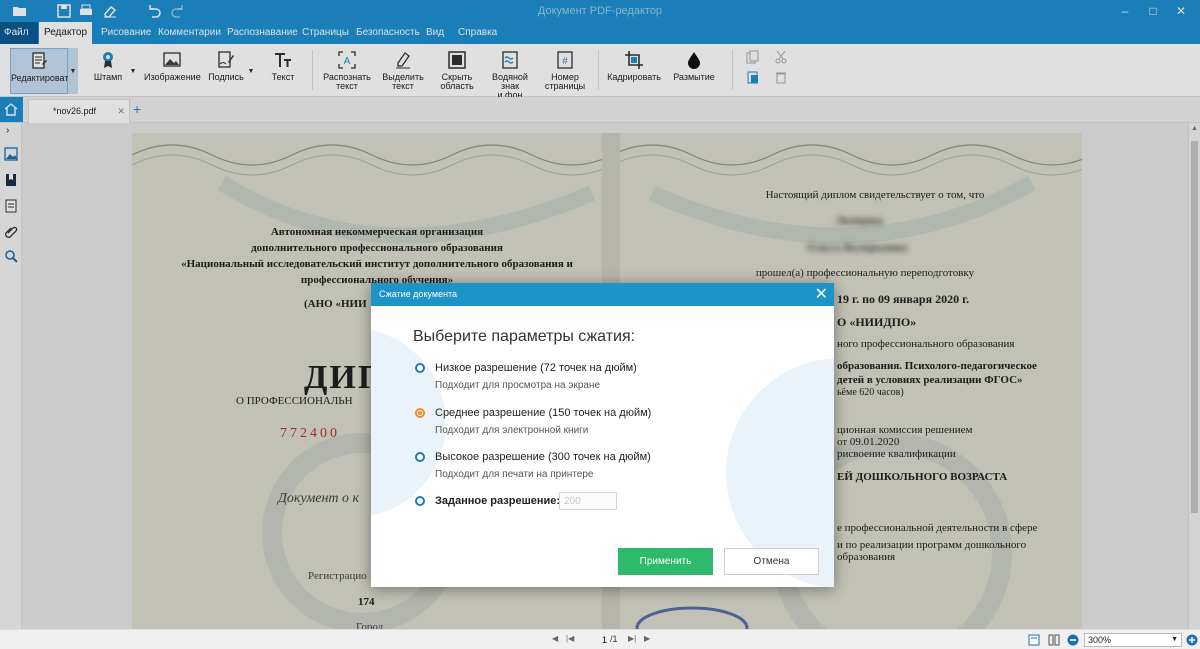 This screenshot has width=1200, height=649. What do you see at coordinates (1034, 640) in the screenshot?
I see `single-page-view-icon` at bounding box center [1034, 640].